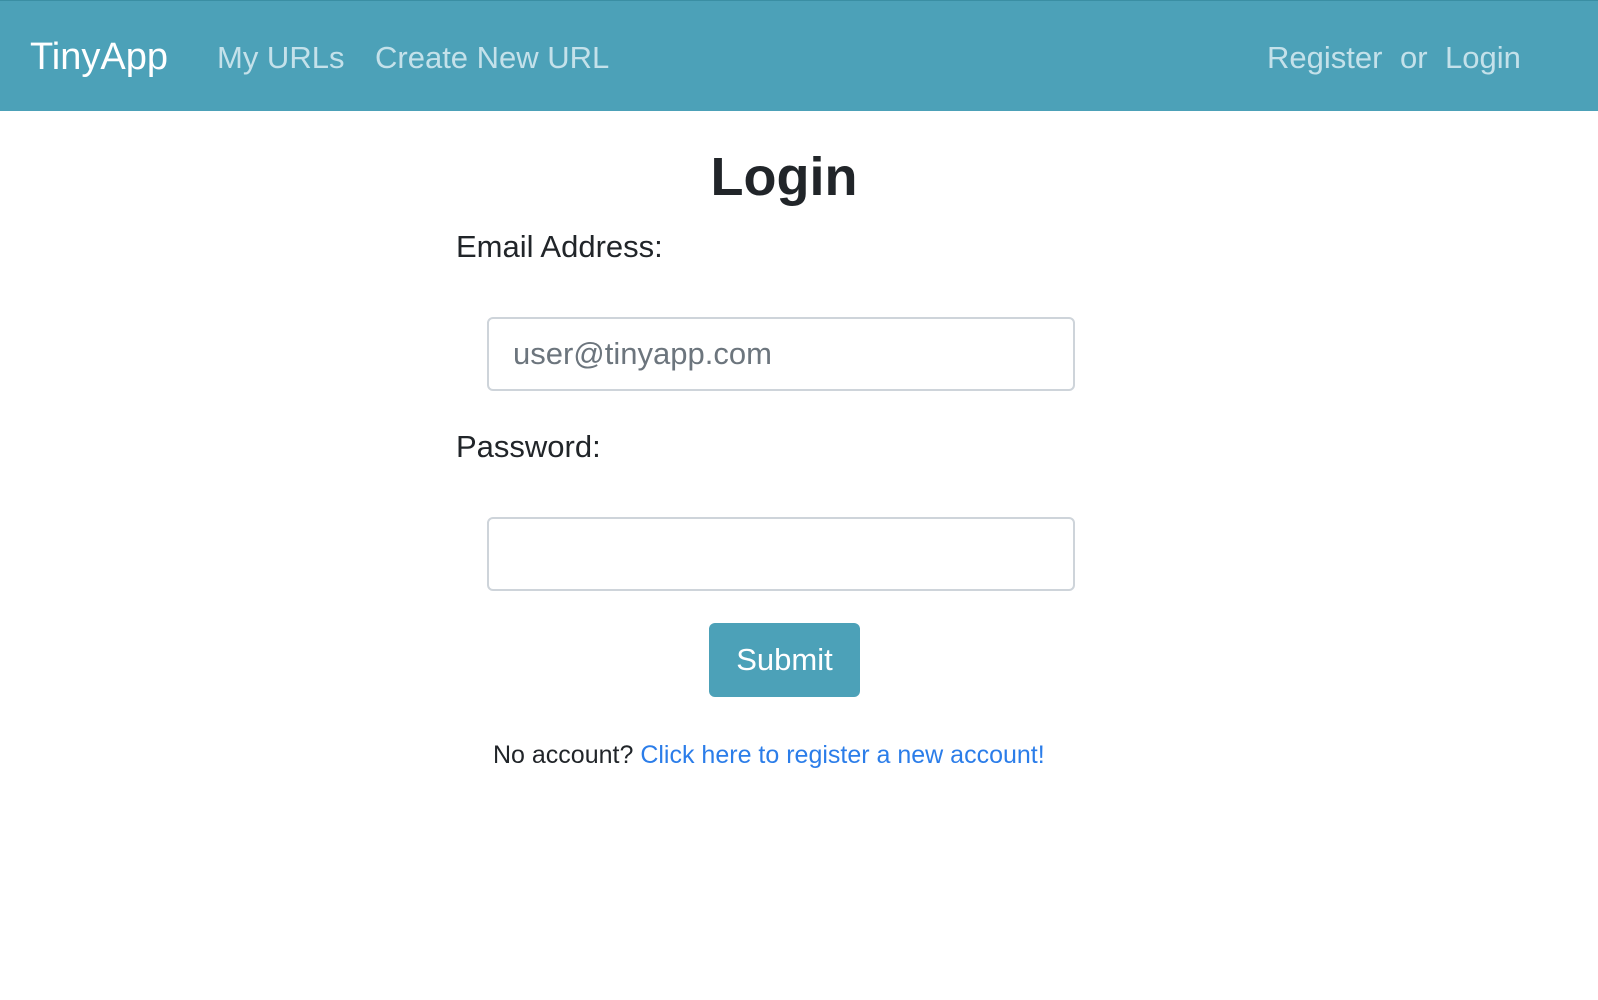  Describe the element at coordinates (784, 660) in the screenshot. I see `submit-button: Submit` at that location.